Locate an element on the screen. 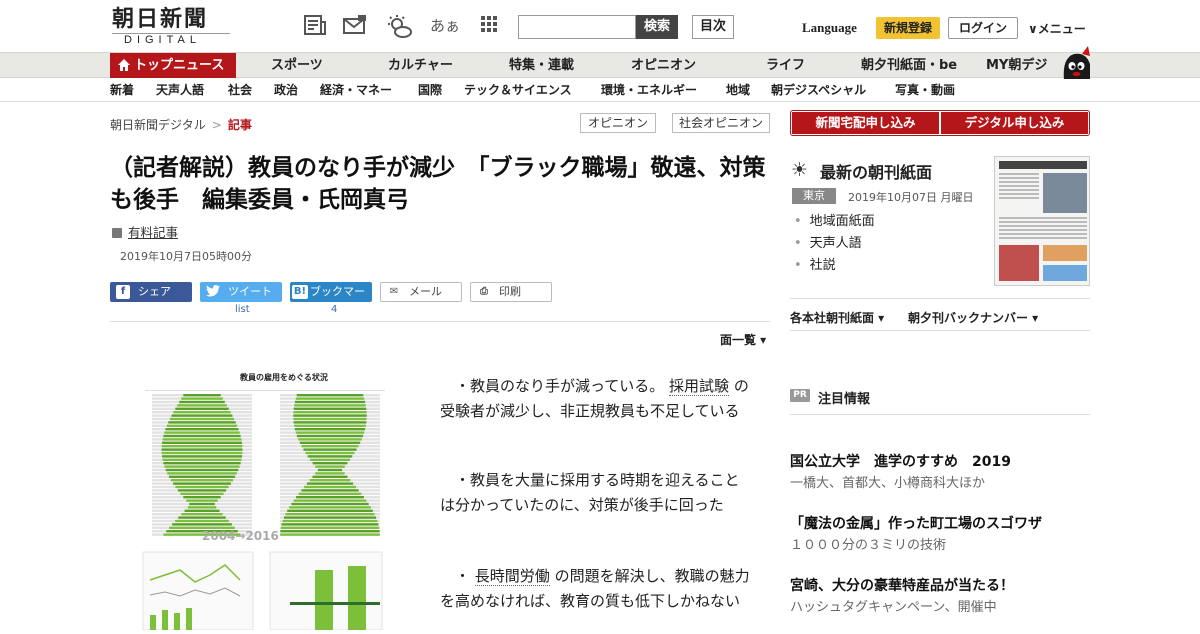 This screenshot has height=634, width=1200. pr-item-title: 宮崎、大分の豪華特産品が当たる！ is located at coordinates (902, 586).